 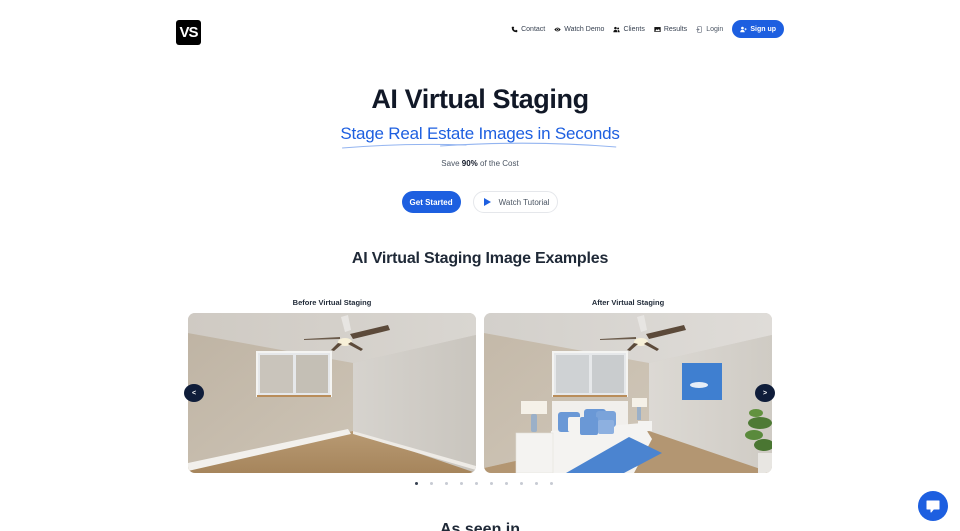 I want to click on phone-icon, so click(x=514, y=29).